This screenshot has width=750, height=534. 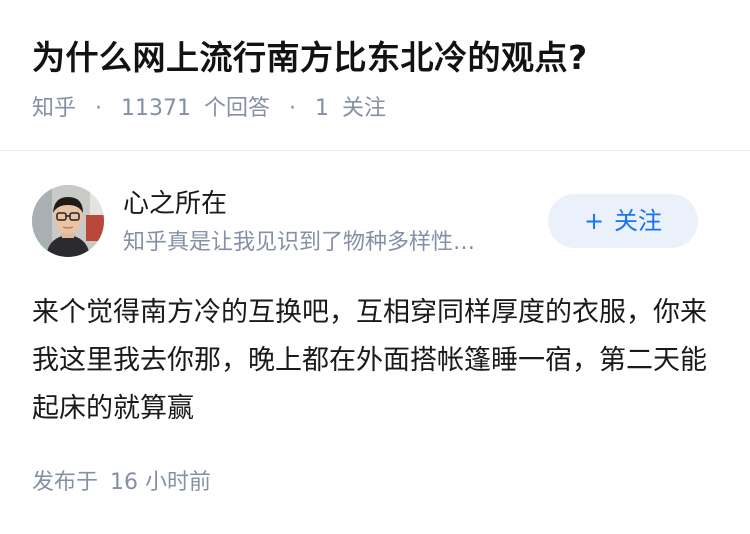 I want to click on question-title: 为什么网上流行南方比东北冷的观点?, so click(x=310, y=58).